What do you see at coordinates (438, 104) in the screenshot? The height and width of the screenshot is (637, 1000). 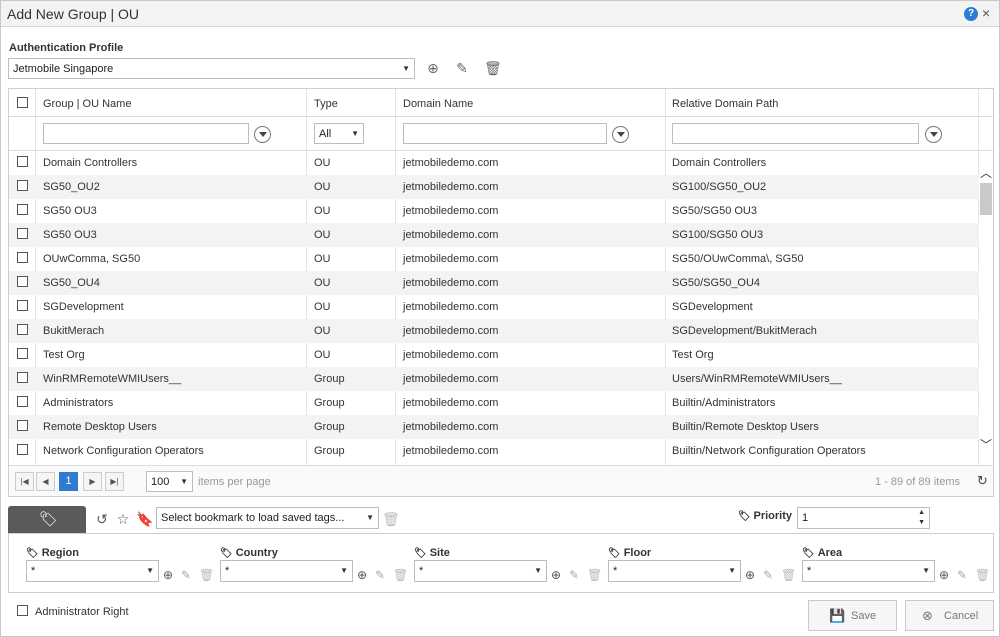 I see `col-header-domain: Domain Name` at bounding box center [438, 104].